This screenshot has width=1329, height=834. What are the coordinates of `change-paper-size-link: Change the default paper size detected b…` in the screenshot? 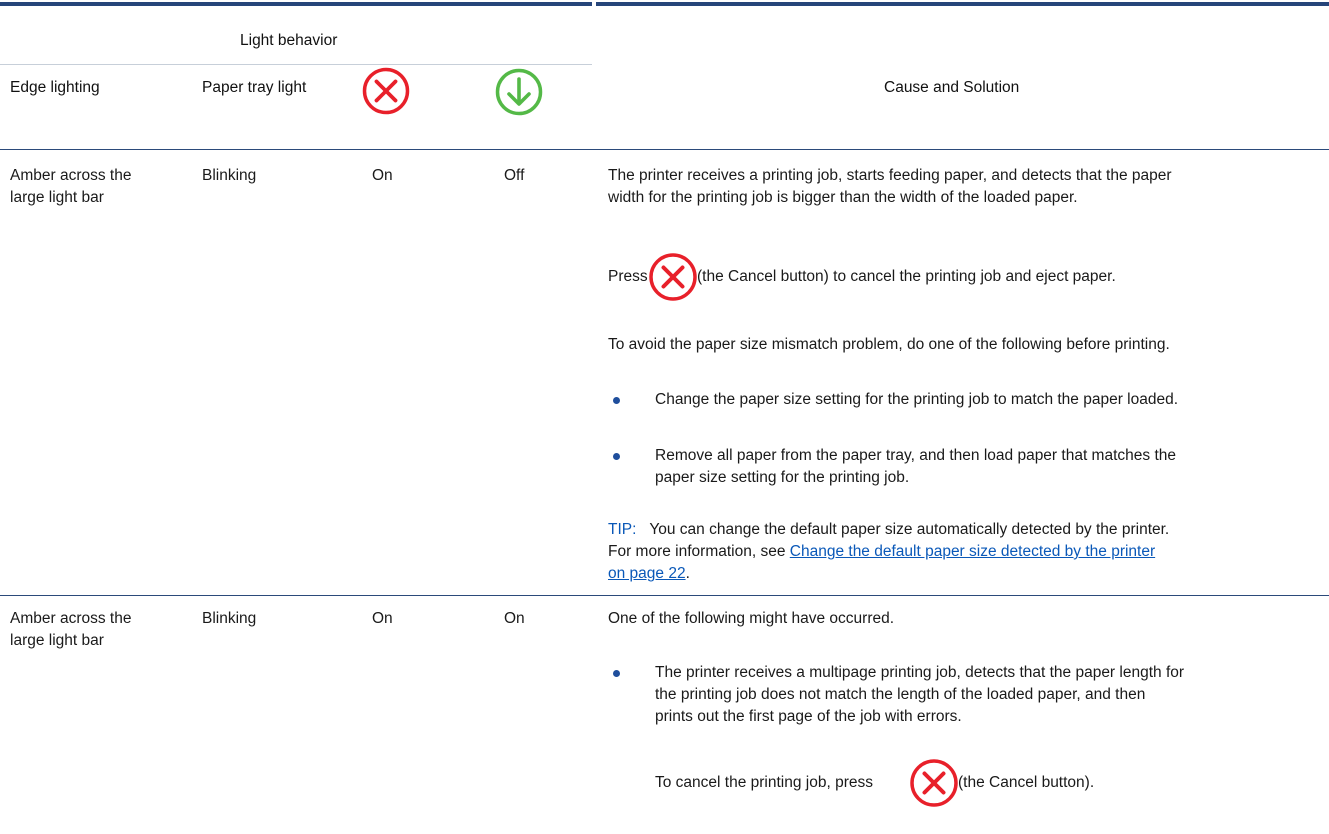 It's located at (972, 551).